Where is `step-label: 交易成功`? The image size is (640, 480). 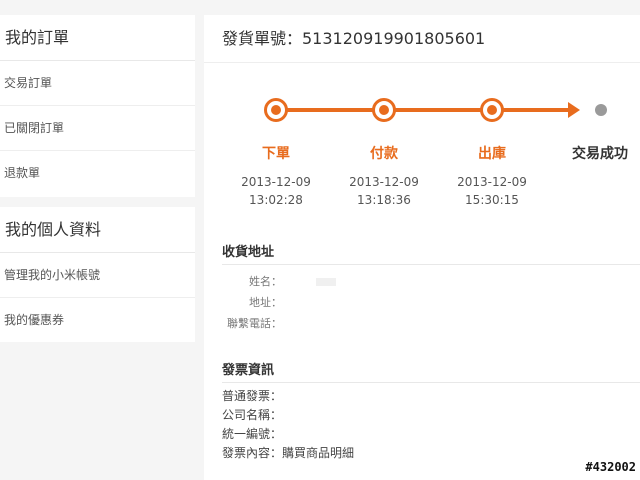 step-label: 交易成功 is located at coordinates (600, 154).